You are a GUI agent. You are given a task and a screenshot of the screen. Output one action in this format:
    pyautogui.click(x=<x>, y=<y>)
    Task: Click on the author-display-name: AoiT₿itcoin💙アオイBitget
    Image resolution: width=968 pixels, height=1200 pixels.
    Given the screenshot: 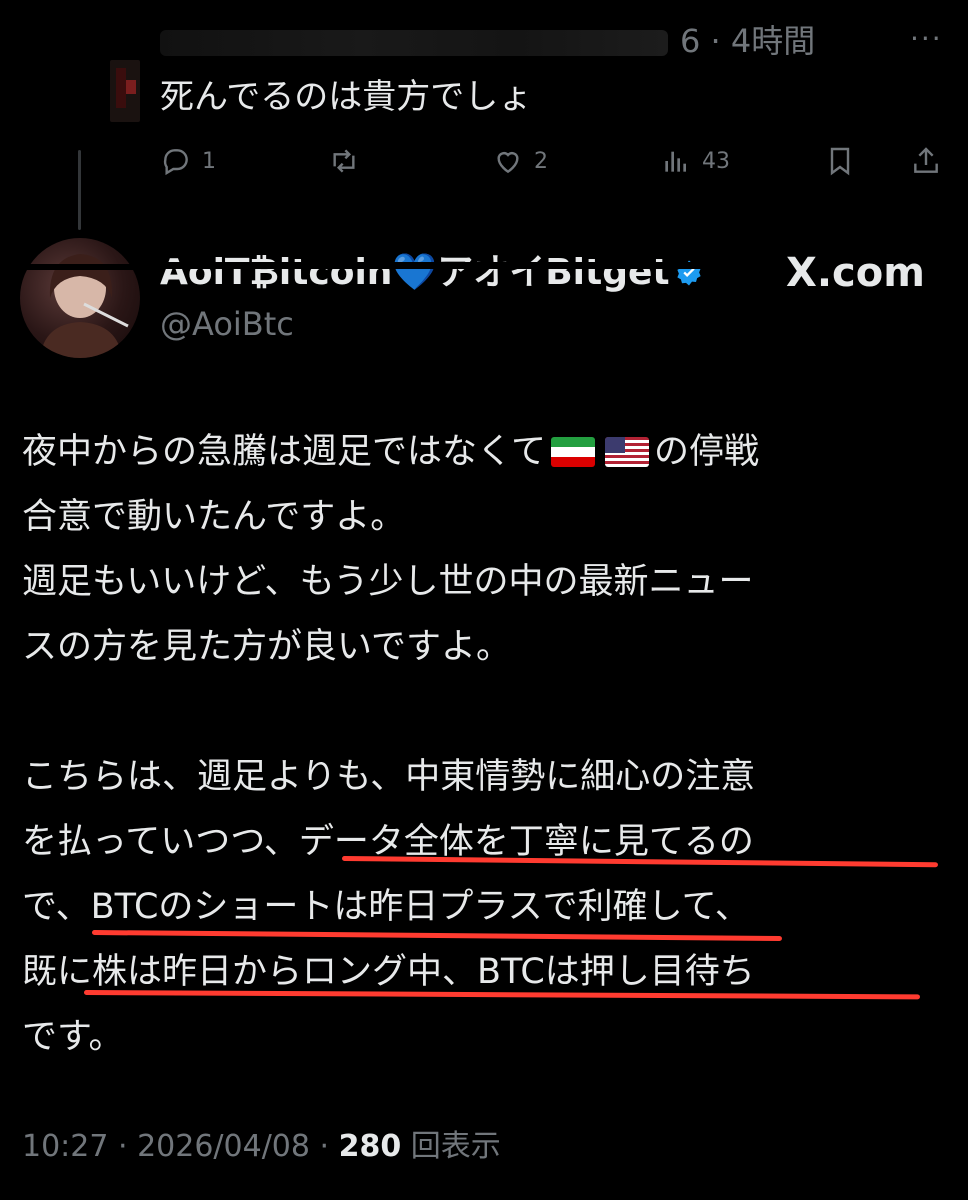 What is the action you would take?
    pyautogui.click(x=432, y=273)
    